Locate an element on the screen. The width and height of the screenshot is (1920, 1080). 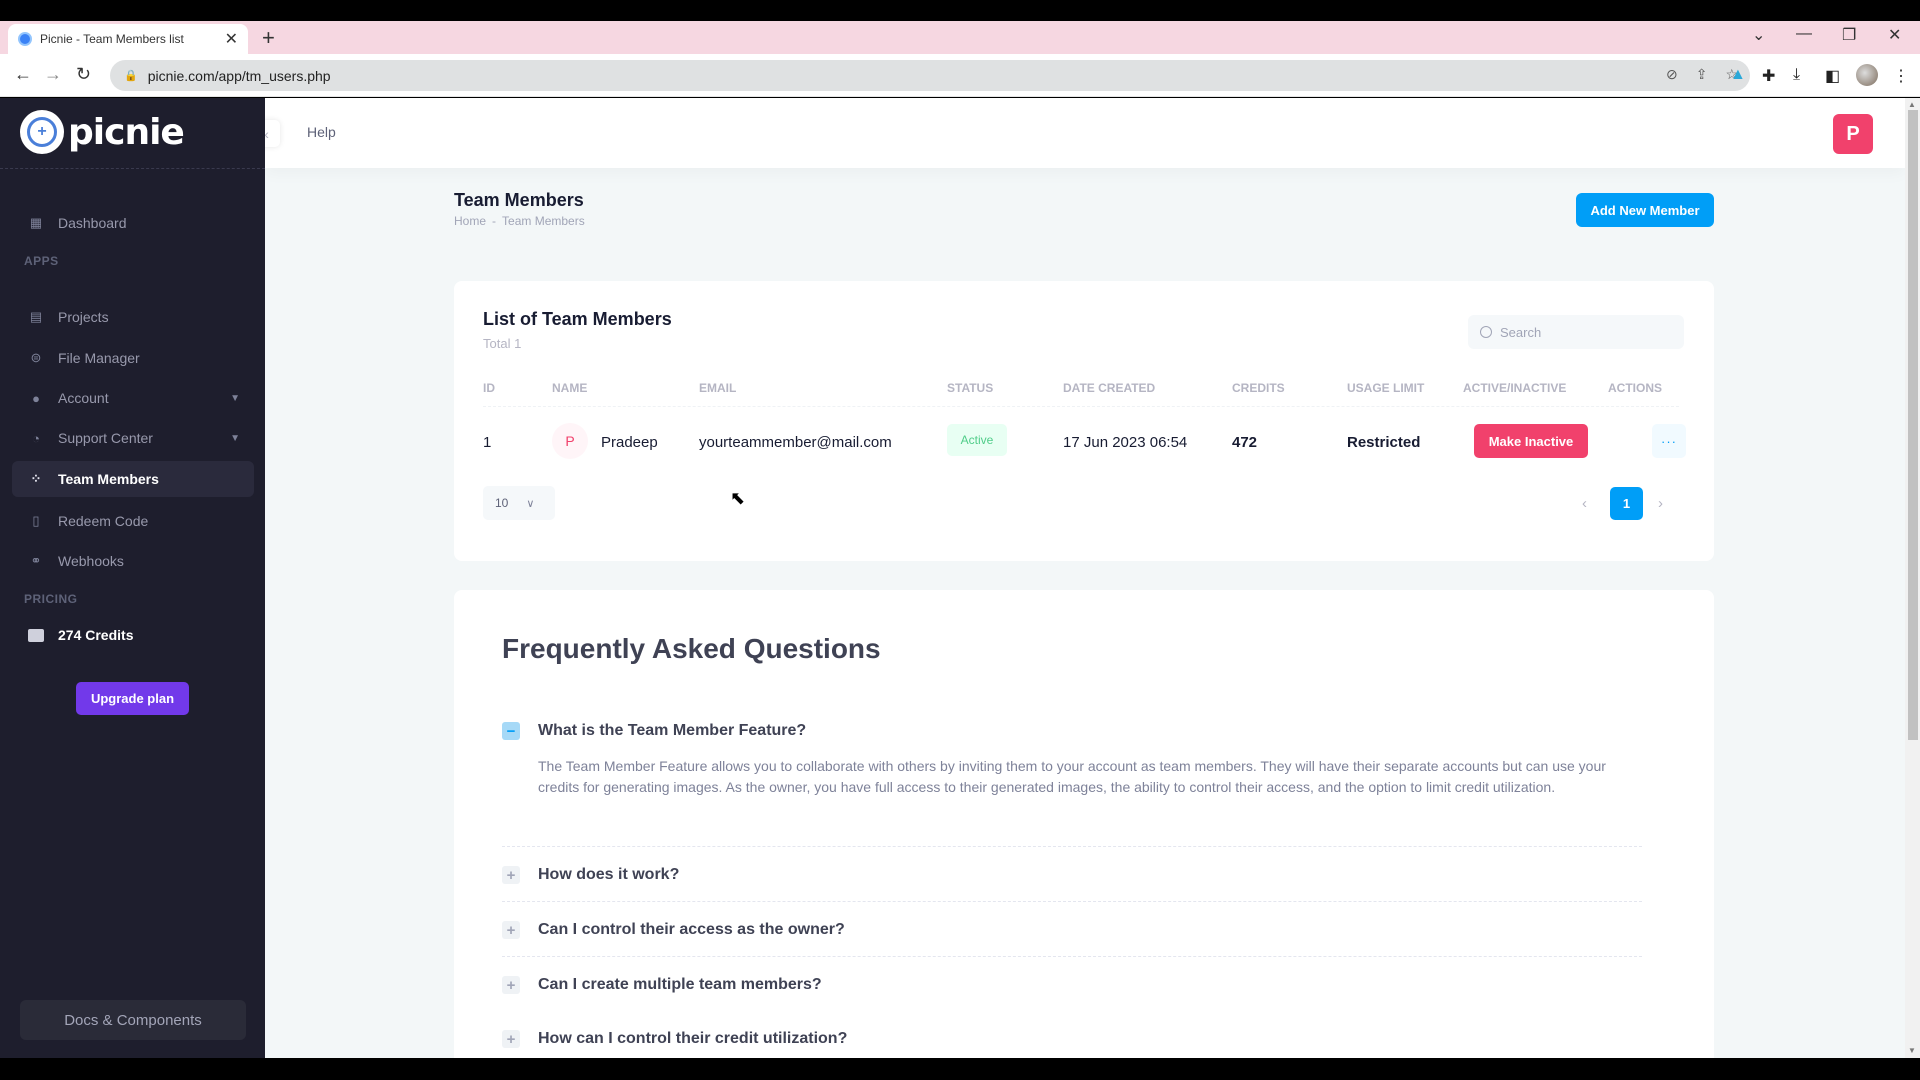
back-icon: ← is located at coordinates (23, 74).